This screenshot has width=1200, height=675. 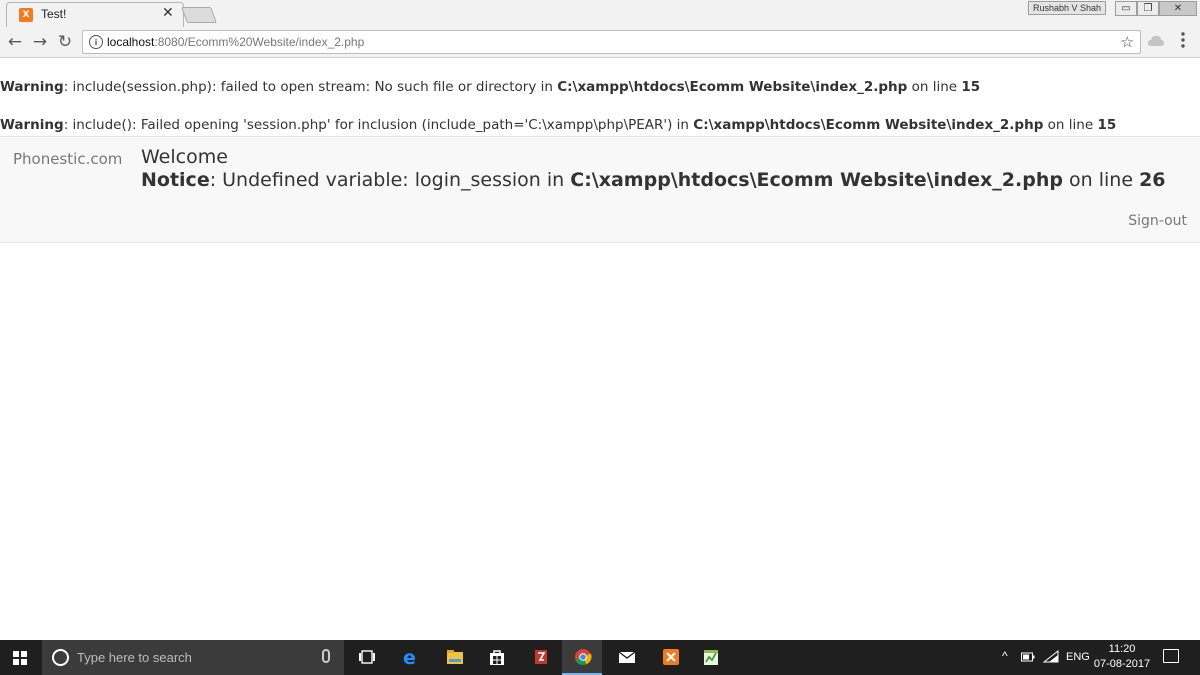 I want to click on battery-icon, so click(x=1028, y=658).